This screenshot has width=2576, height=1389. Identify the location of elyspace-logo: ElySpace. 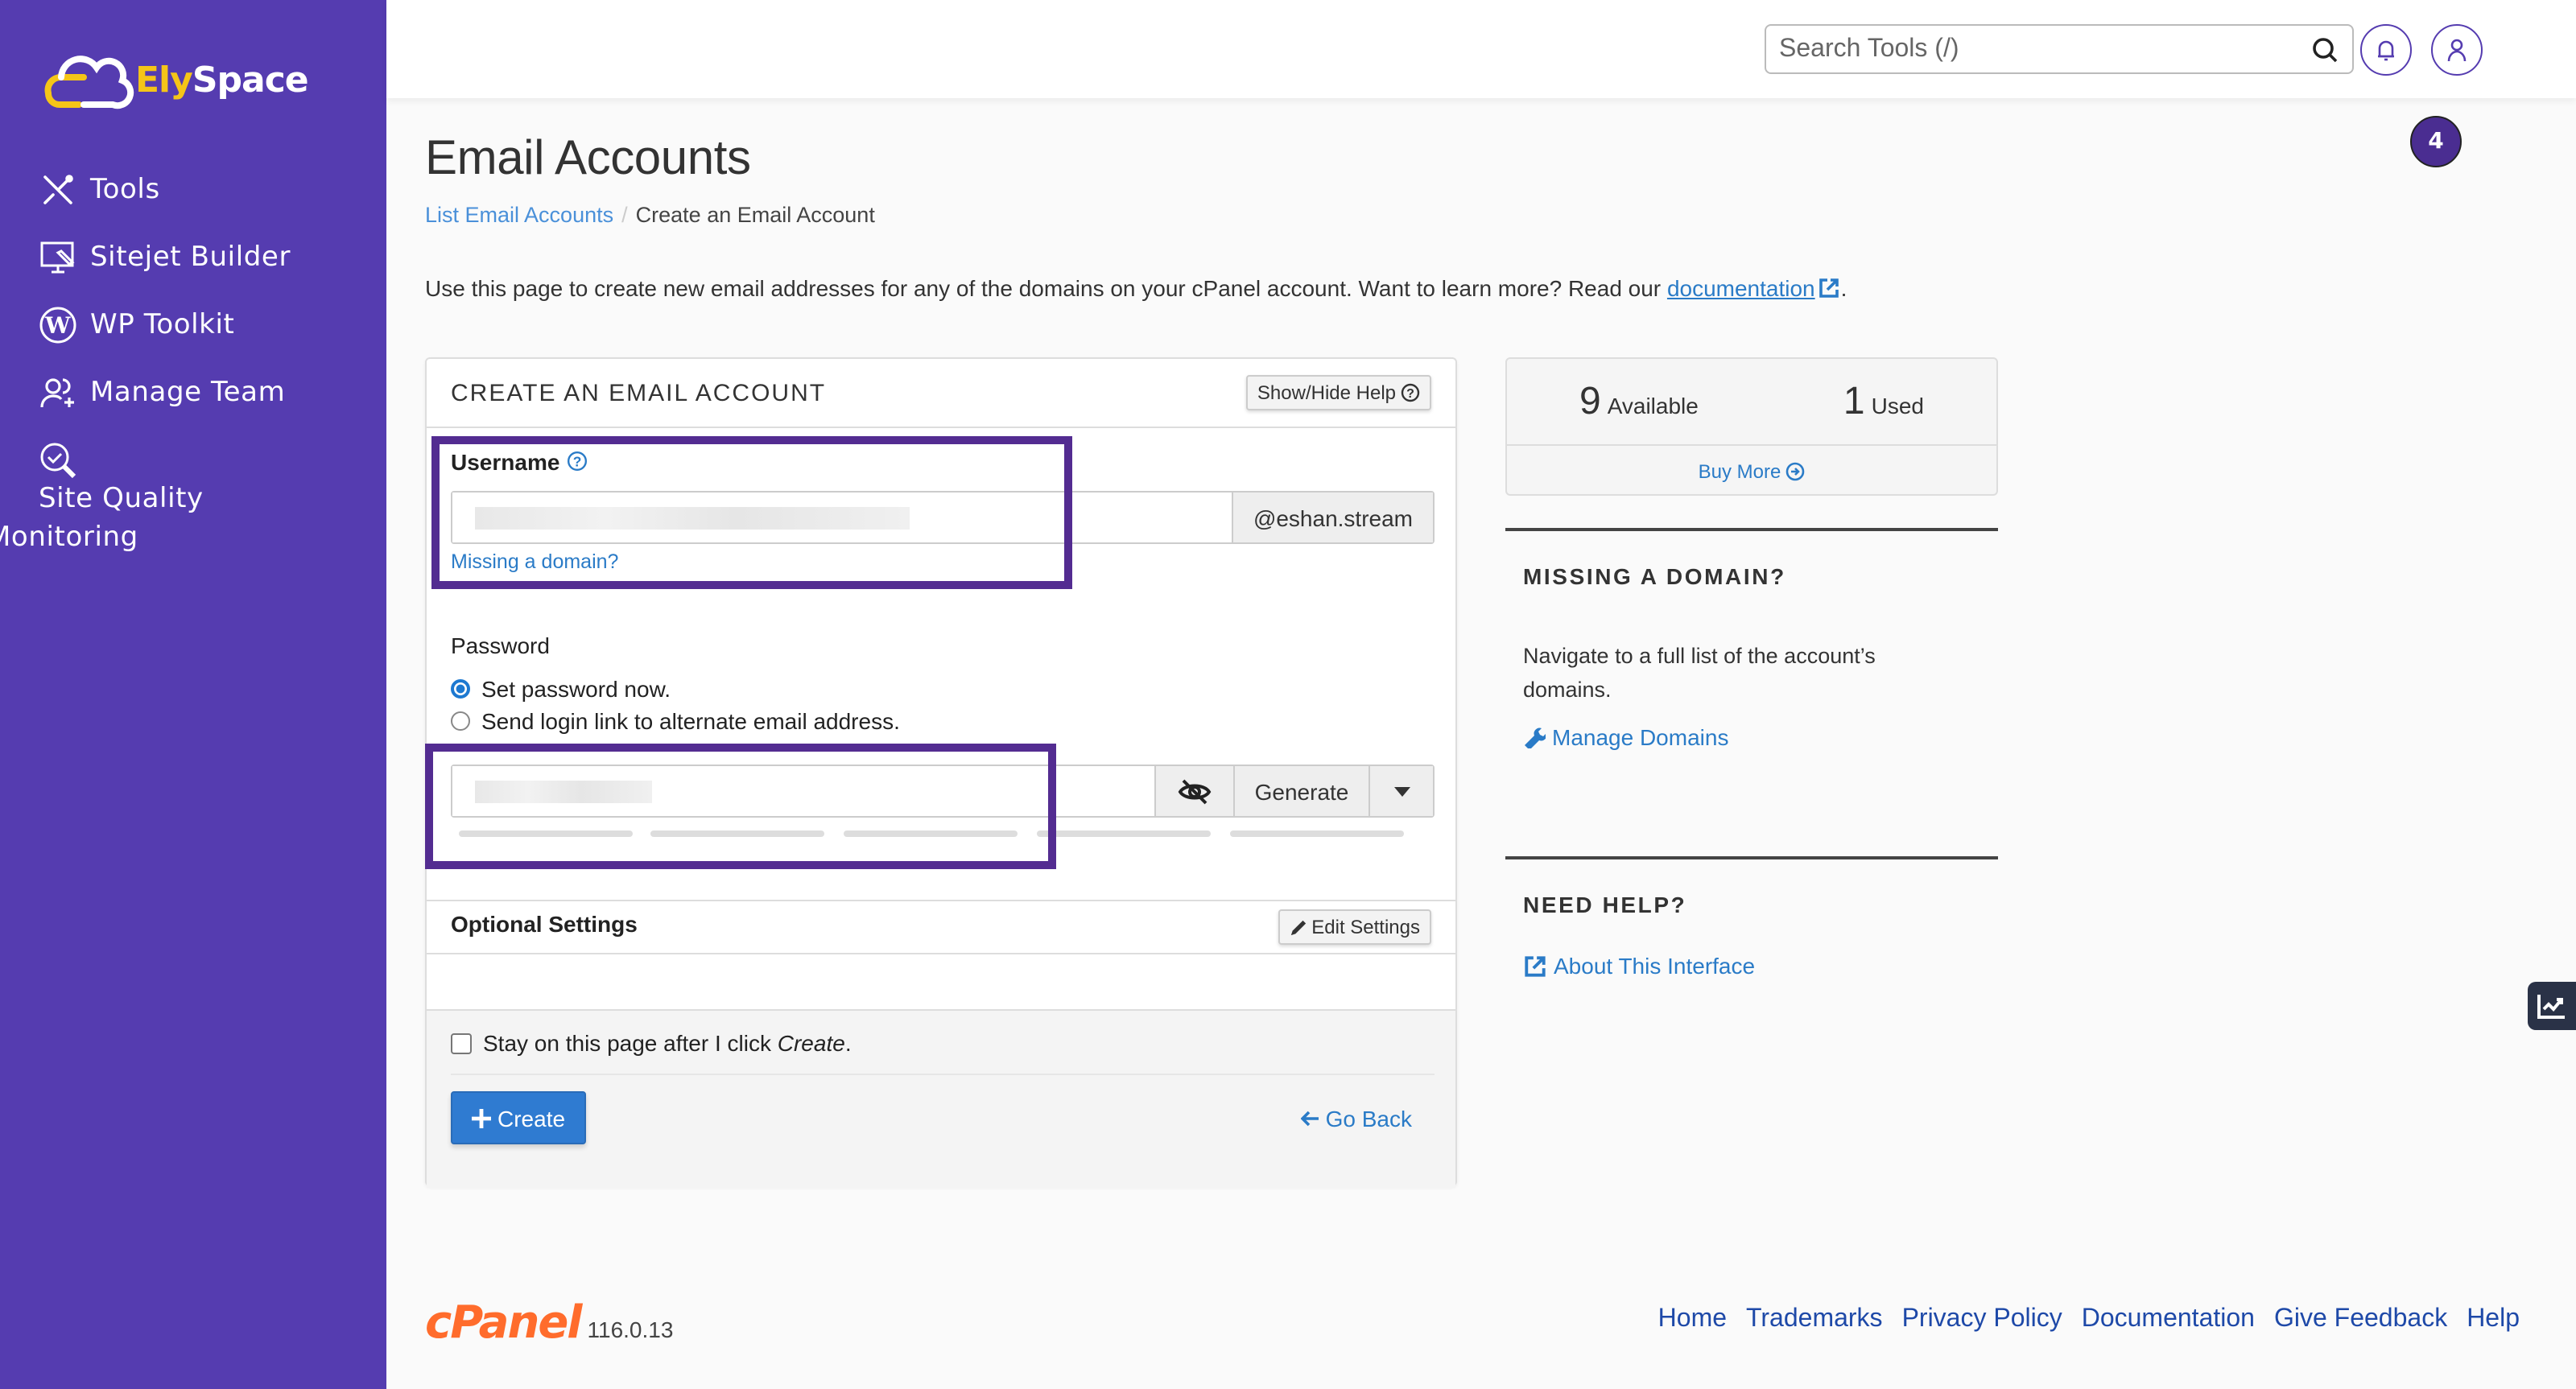
(174, 80).